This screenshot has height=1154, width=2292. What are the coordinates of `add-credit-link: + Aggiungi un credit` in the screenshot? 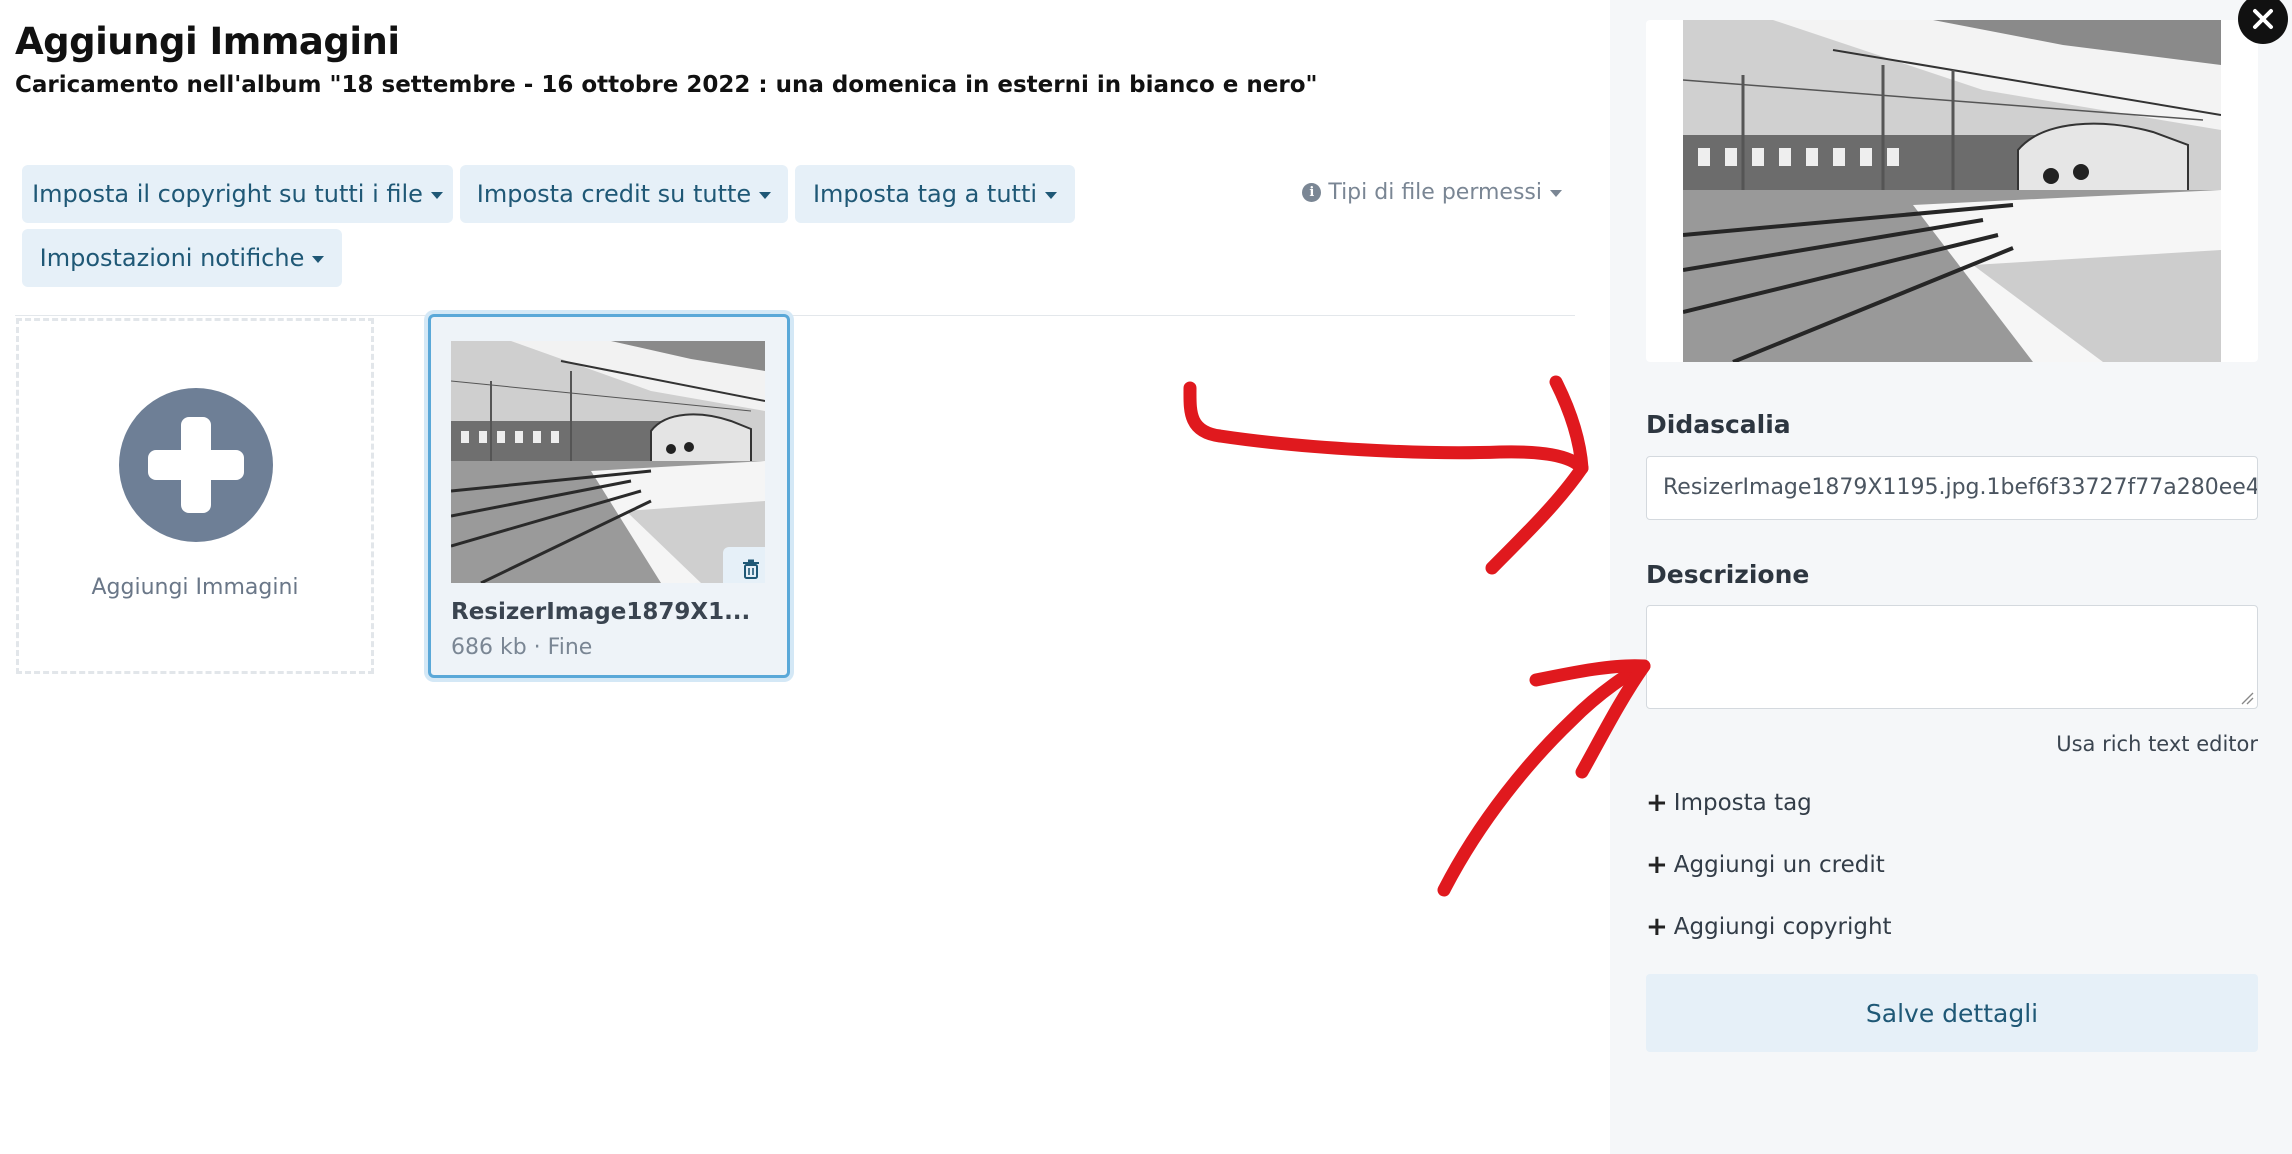 It's located at (1765, 865).